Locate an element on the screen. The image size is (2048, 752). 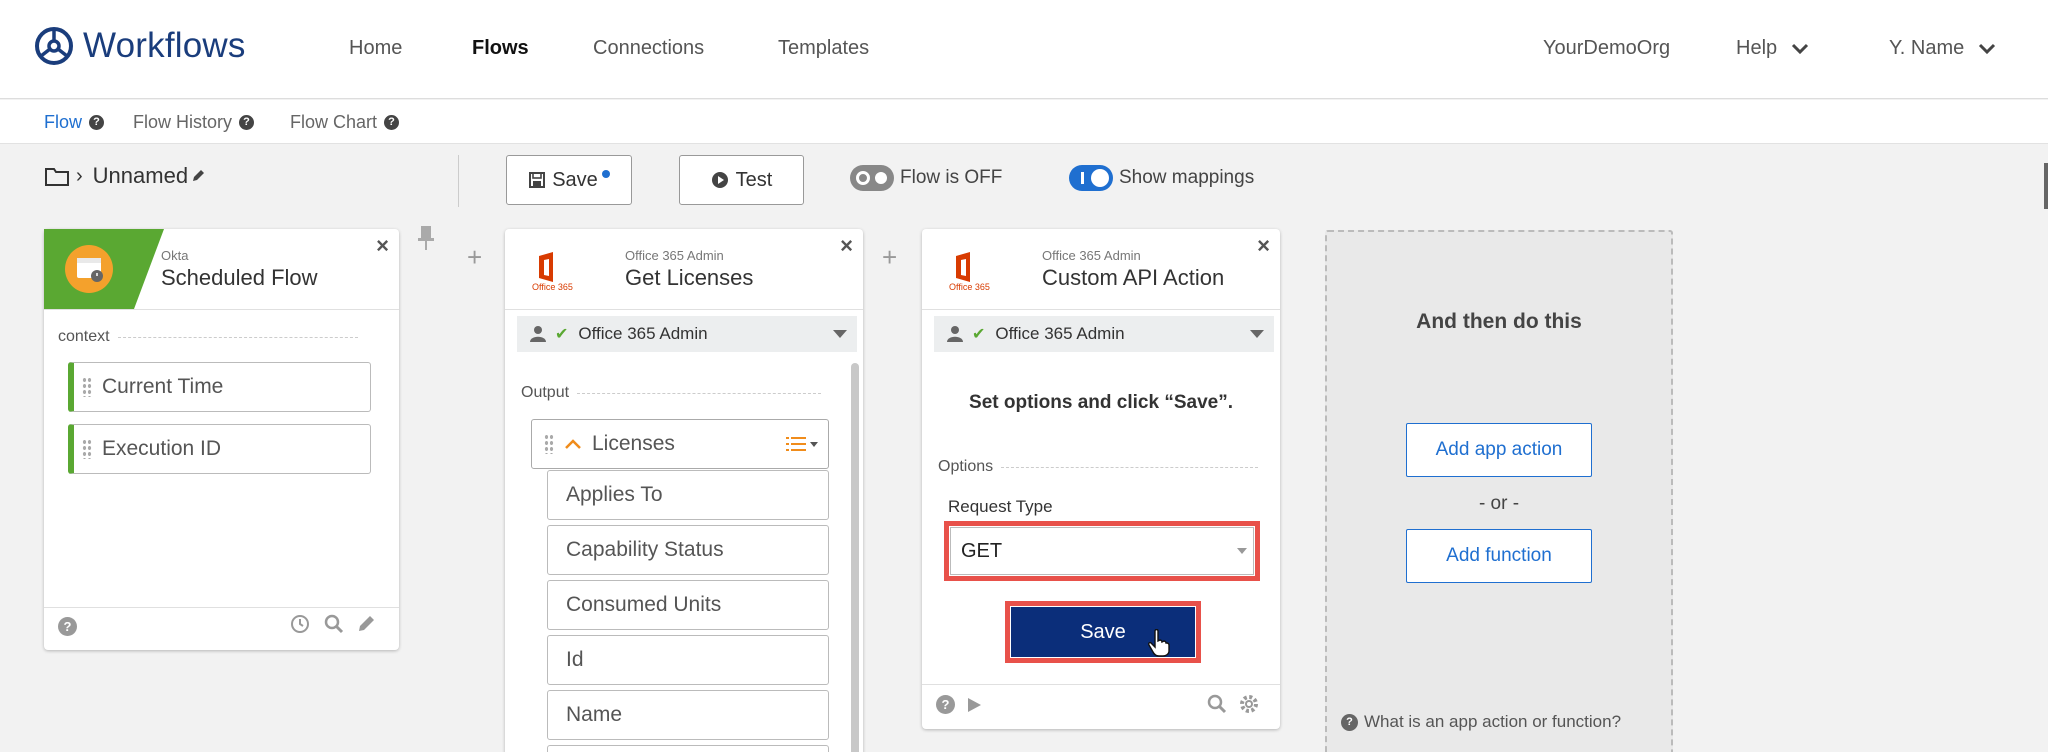
toggle-switch-on is located at coordinates (1091, 178).